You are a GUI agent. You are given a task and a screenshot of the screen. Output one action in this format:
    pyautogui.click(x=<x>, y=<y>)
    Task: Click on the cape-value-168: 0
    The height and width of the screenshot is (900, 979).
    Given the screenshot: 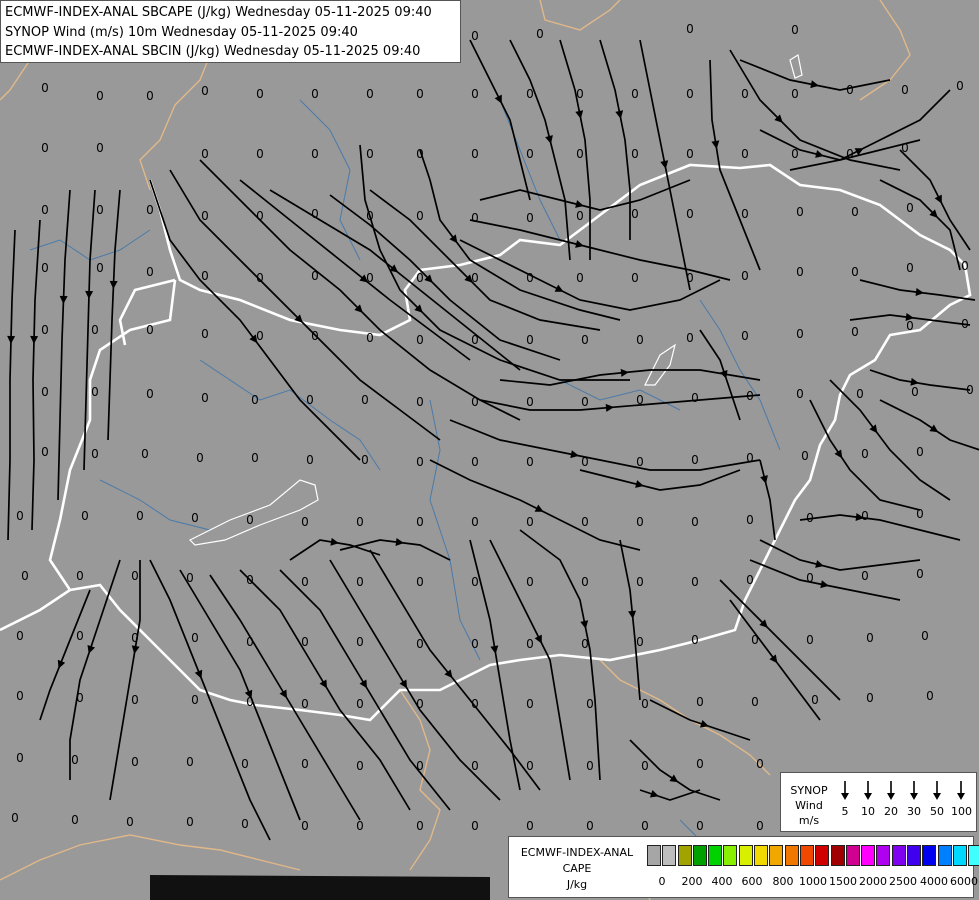 What is the action you would take?
    pyautogui.click(x=475, y=644)
    